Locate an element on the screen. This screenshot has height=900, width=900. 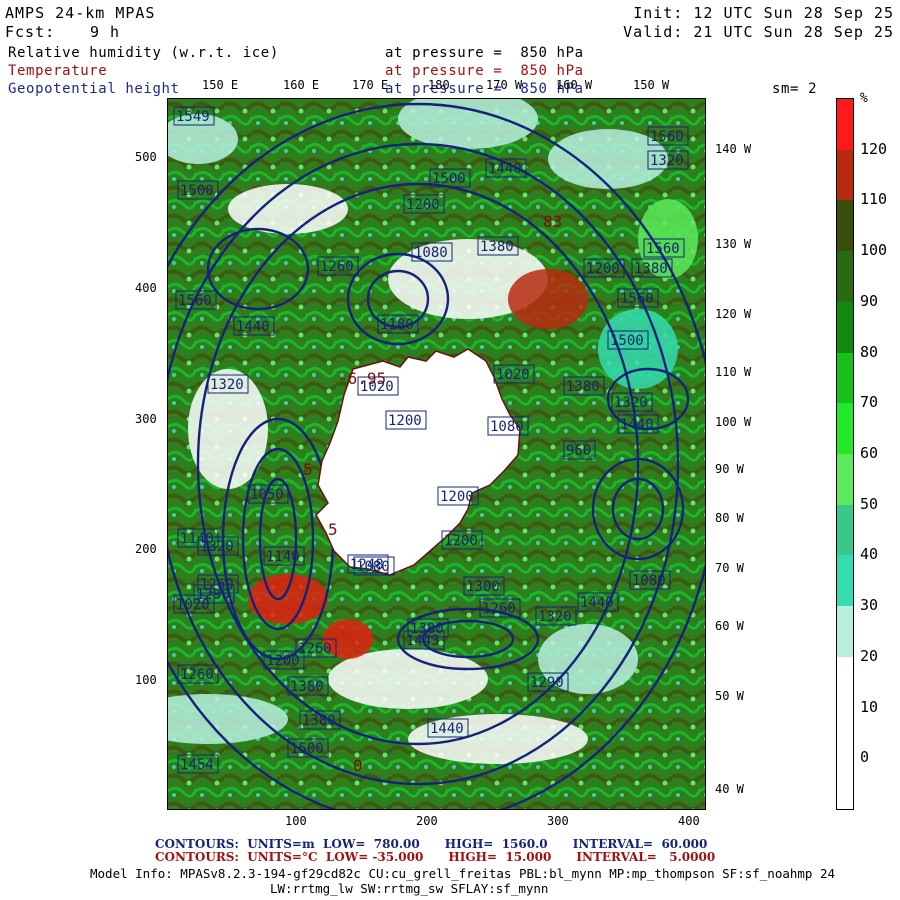
colorbar-label: 80 is located at coordinates (869, 351).